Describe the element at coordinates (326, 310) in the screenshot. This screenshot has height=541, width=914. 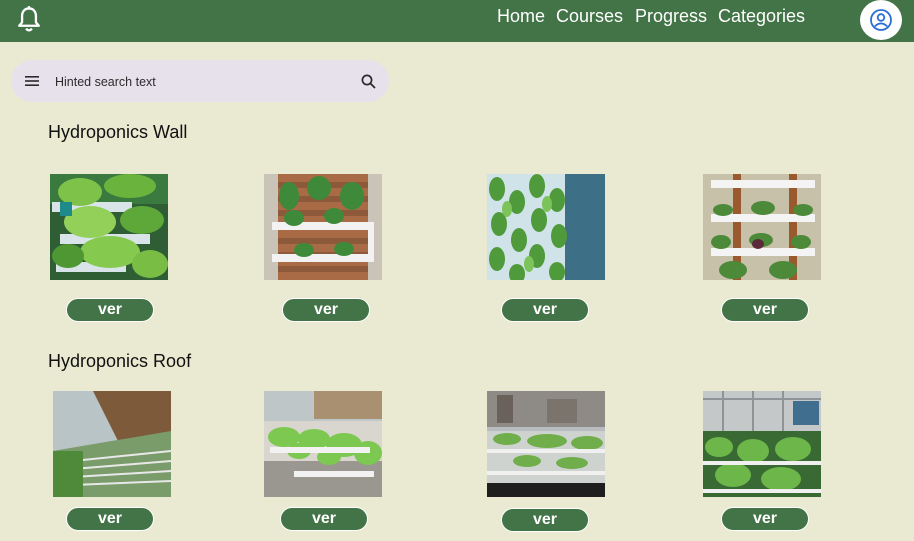
I see `wall-view-button-2: ver` at that location.